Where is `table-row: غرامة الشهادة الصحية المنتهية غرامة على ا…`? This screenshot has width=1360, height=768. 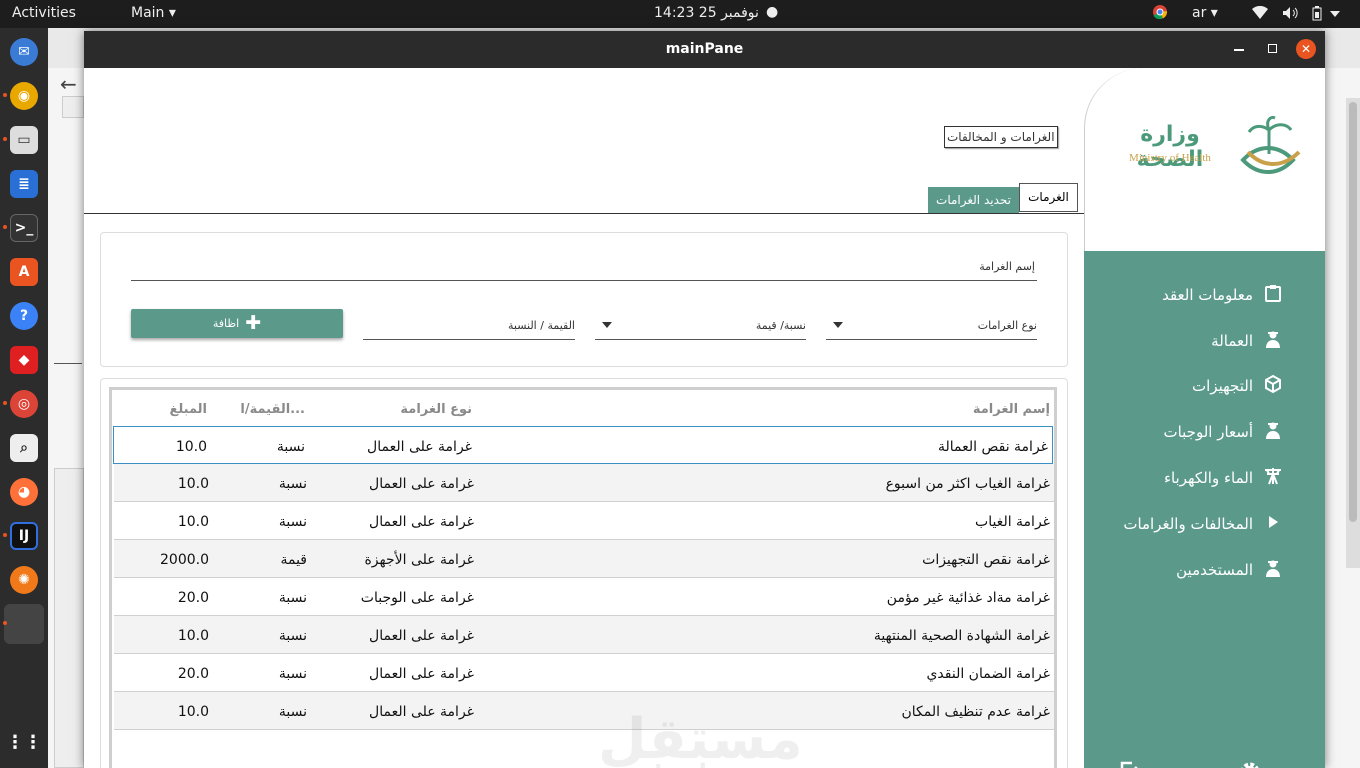 table-row: غرامة الشهادة الصحية المنتهية غرامة على ا… is located at coordinates (584, 635).